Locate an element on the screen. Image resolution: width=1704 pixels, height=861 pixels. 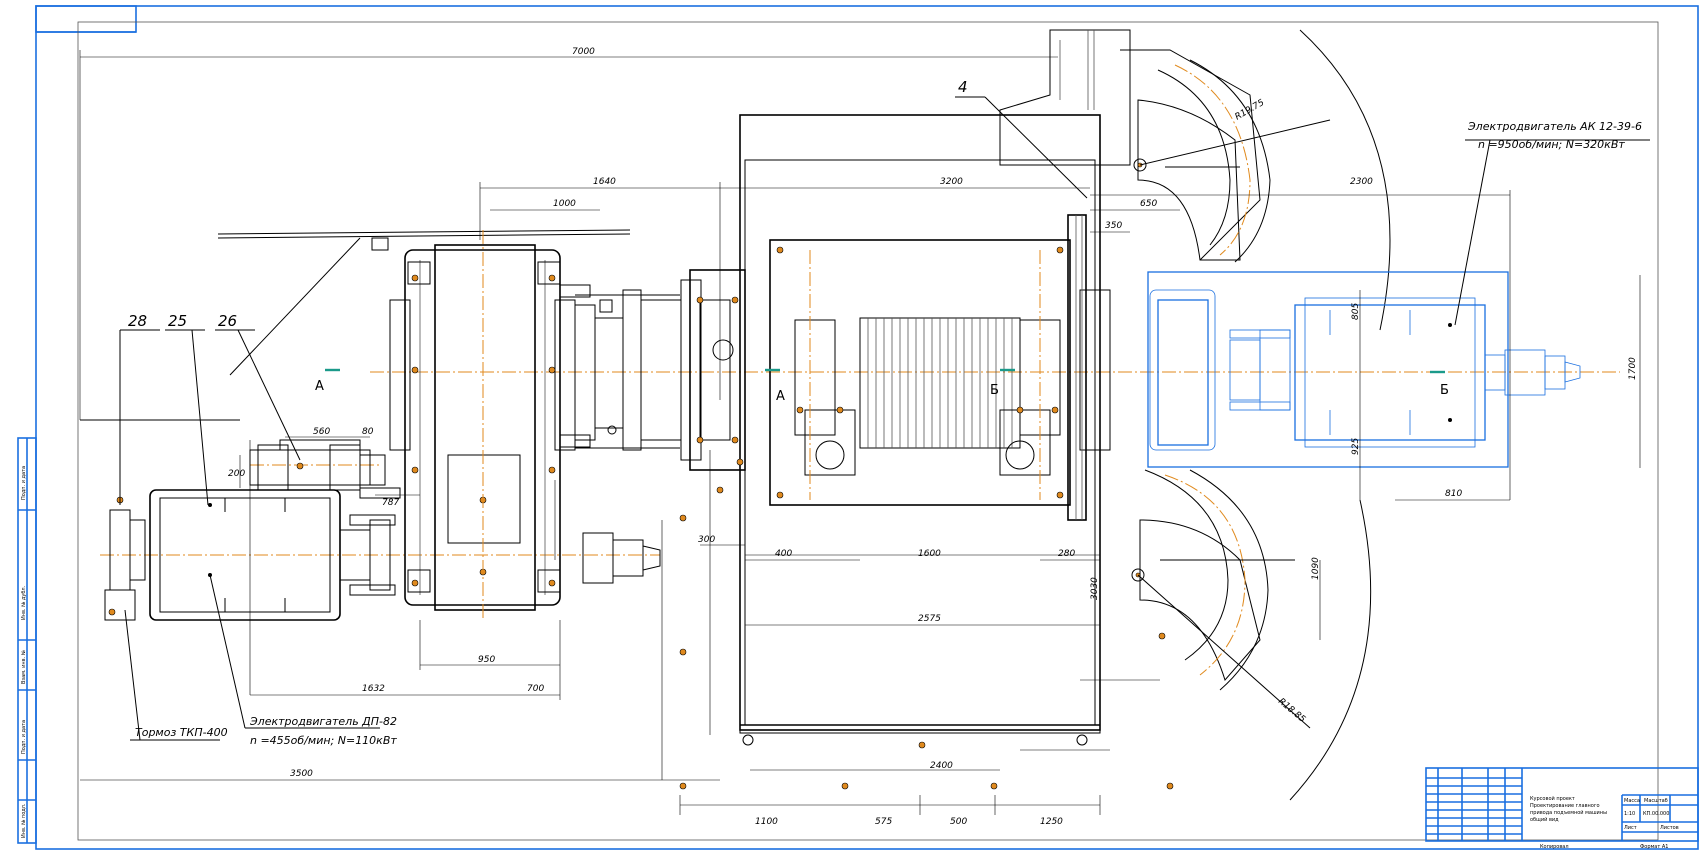
title-line-4: общий вид is located at coordinates (1544, 819).